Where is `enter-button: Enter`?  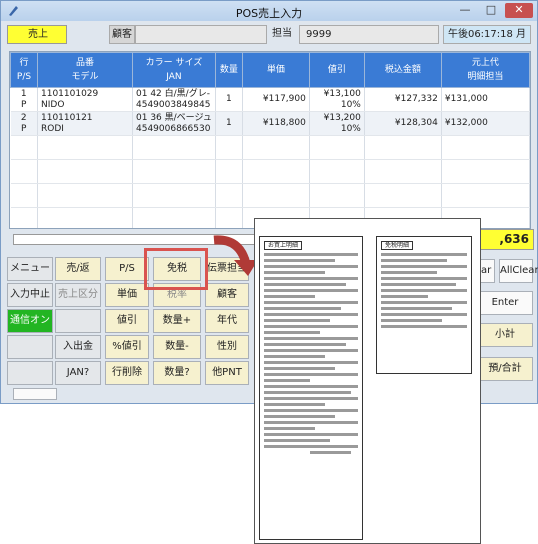
enter-button: Enter is located at coordinates (505, 303).